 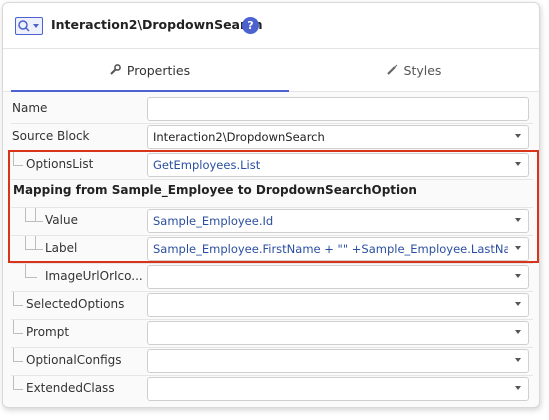 What do you see at coordinates (115, 70) in the screenshot?
I see `wrench-icon` at bounding box center [115, 70].